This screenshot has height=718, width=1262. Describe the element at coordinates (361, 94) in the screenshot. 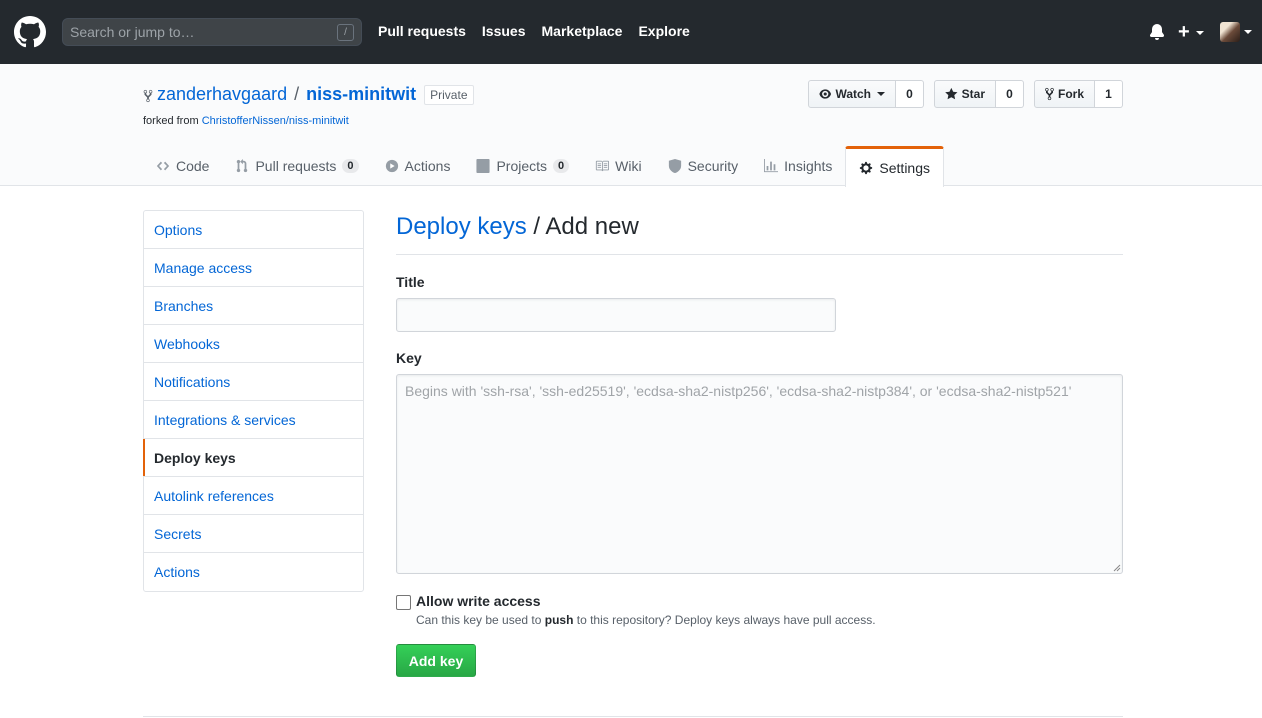

I see `repo-name-link: niss-minitwit` at that location.